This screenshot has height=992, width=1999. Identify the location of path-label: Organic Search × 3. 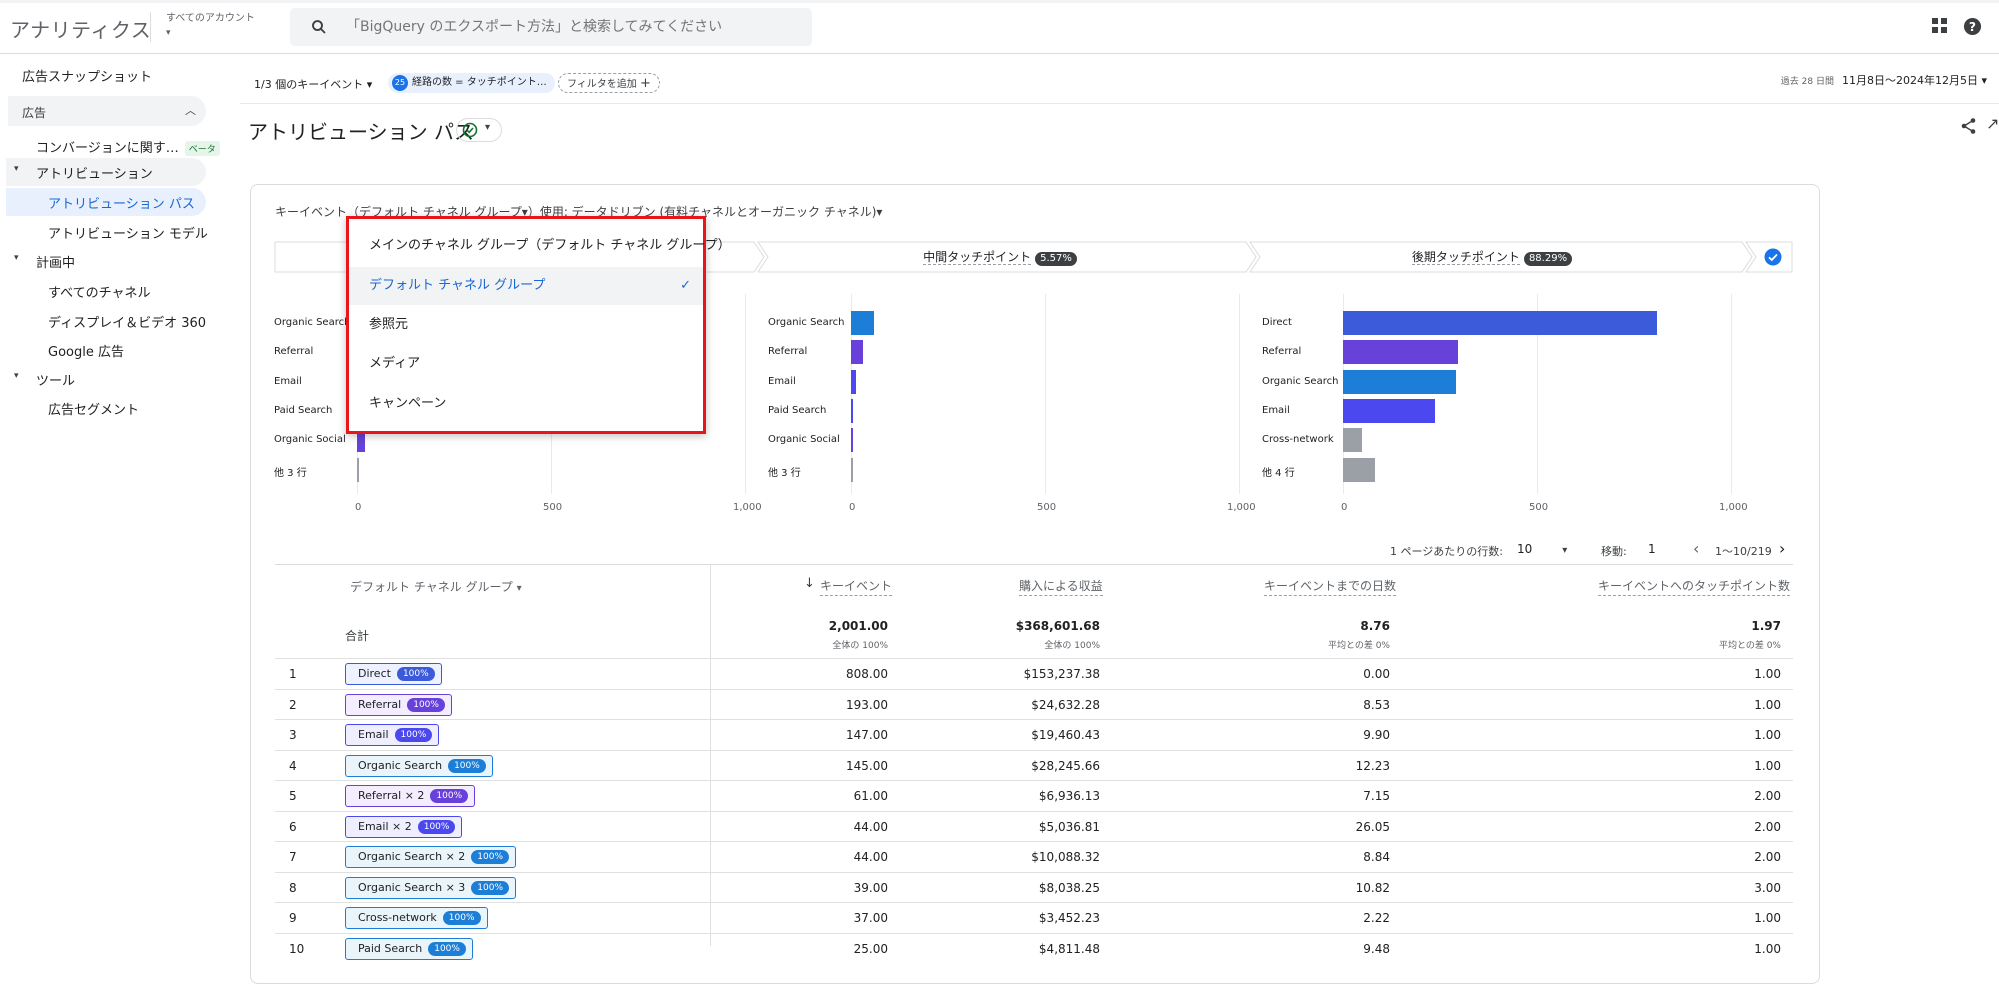
(412, 887).